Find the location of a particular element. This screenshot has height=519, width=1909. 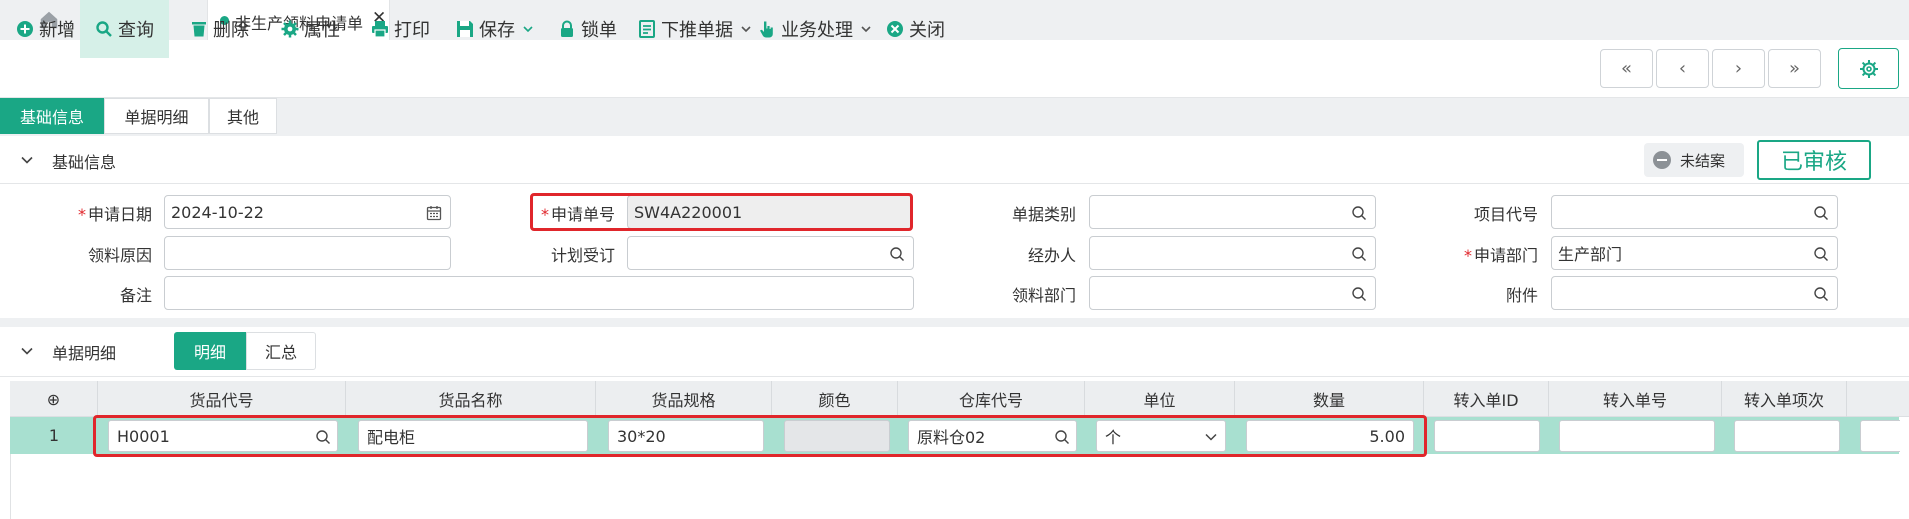

next-record-button: › is located at coordinates (1738, 68).